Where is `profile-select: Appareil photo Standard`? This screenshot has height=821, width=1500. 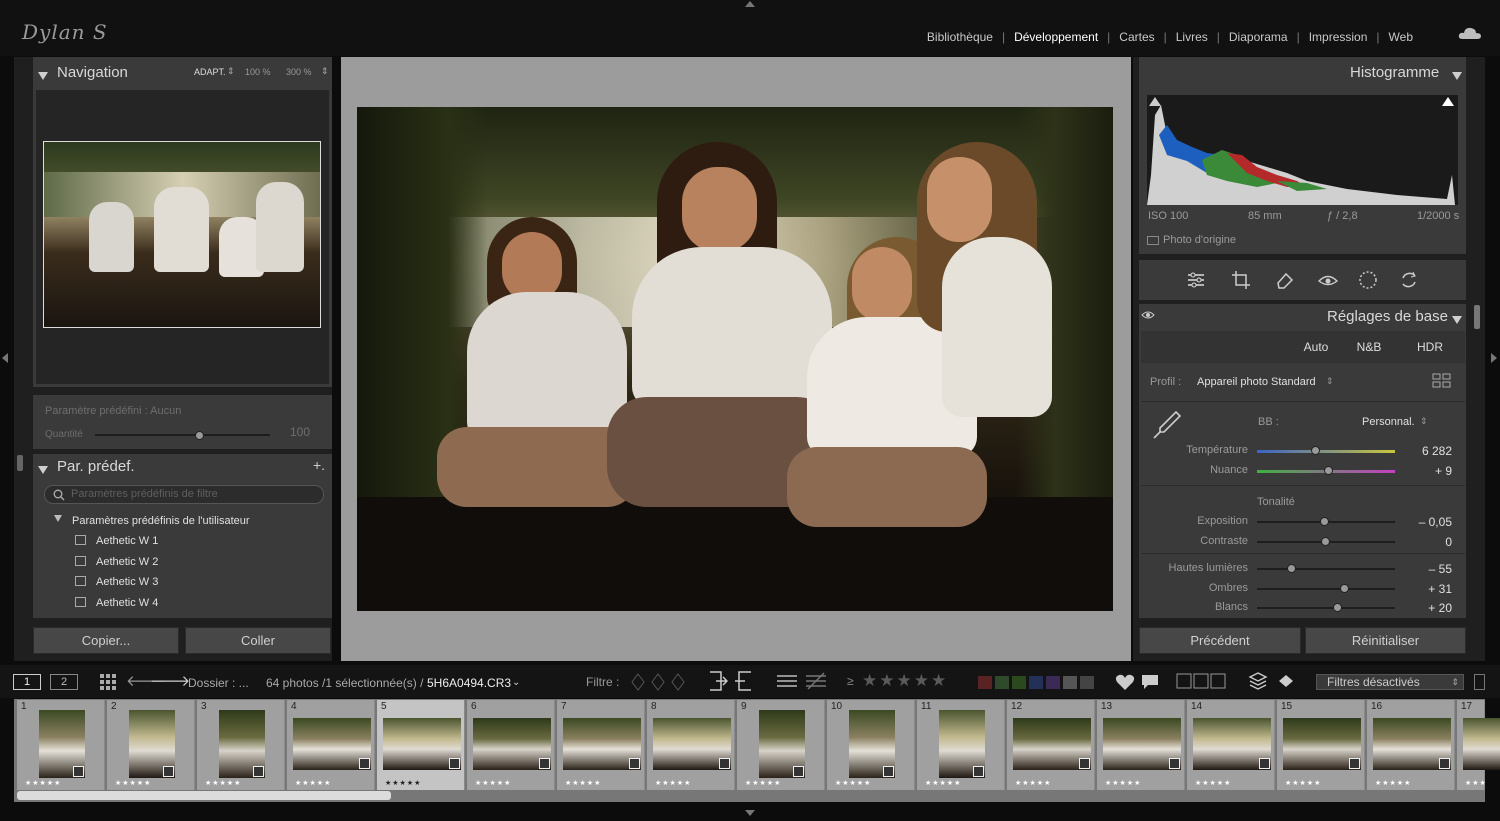 profile-select: Appareil photo Standard is located at coordinates (1256, 382).